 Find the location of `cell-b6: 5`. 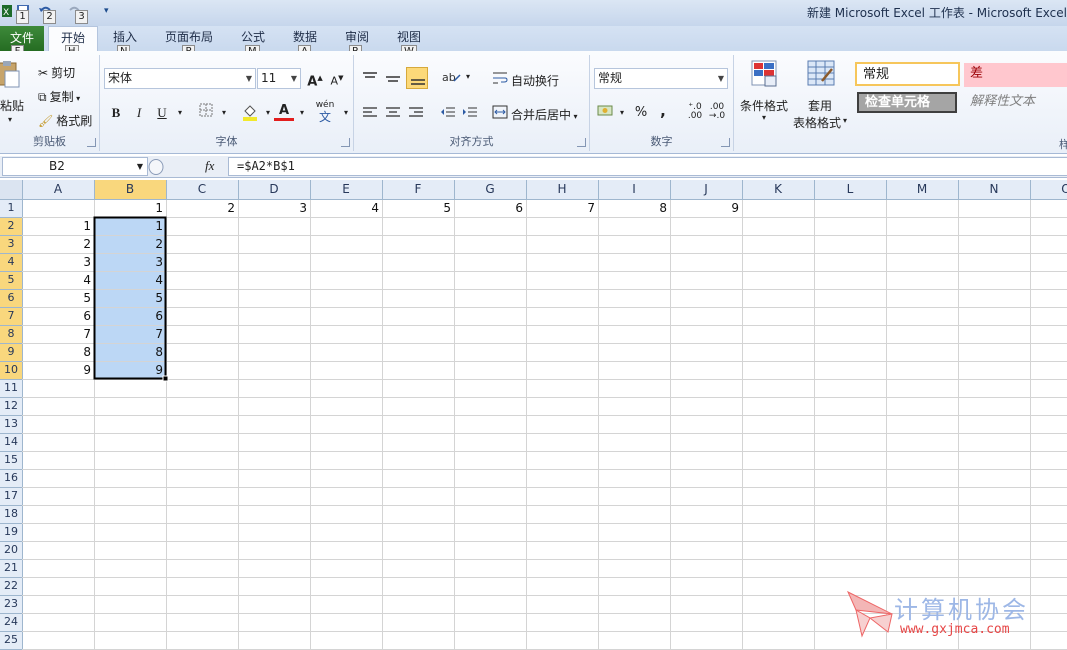

cell-b6: 5 is located at coordinates (130, 298).